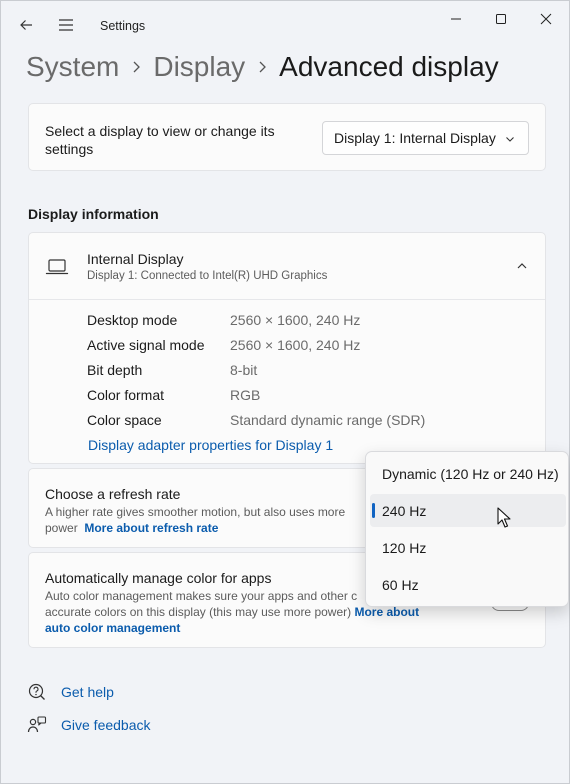 This screenshot has width=570, height=784. Describe the element at coordinates (510, 140) in the screenshot. I see `chevron-down-icon` at that location.